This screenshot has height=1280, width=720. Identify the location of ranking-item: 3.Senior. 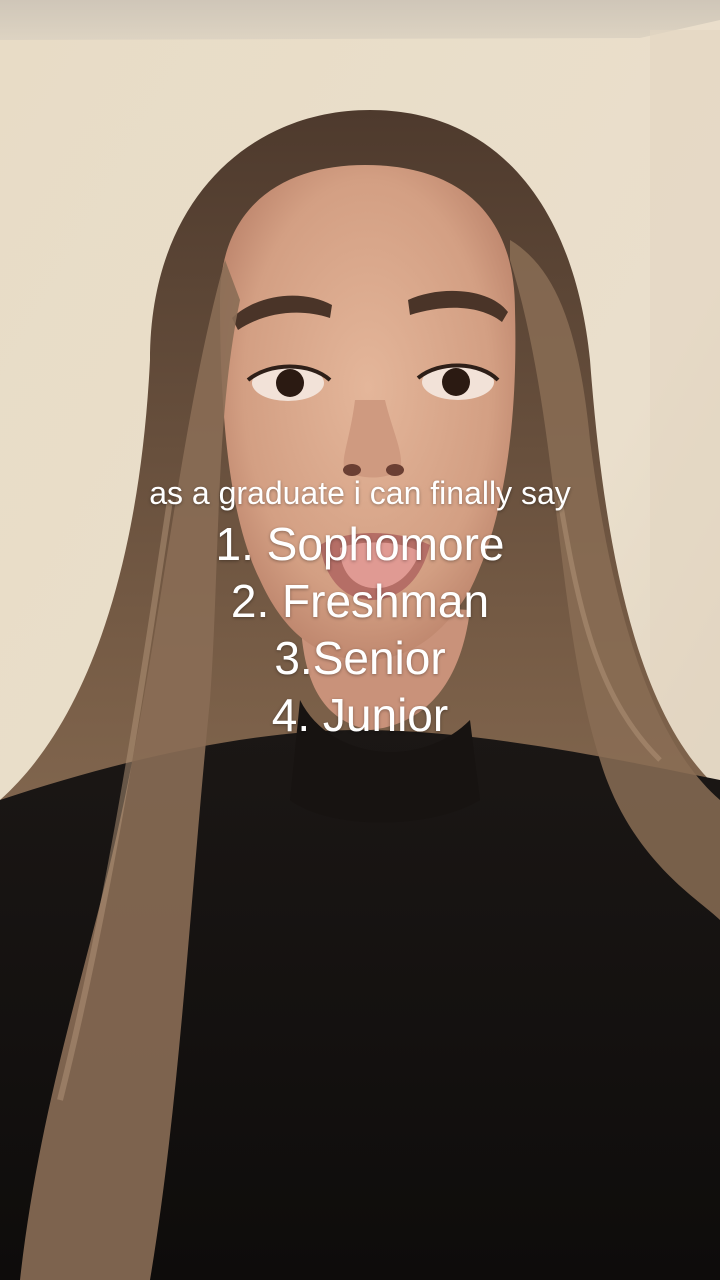
(360, 658).